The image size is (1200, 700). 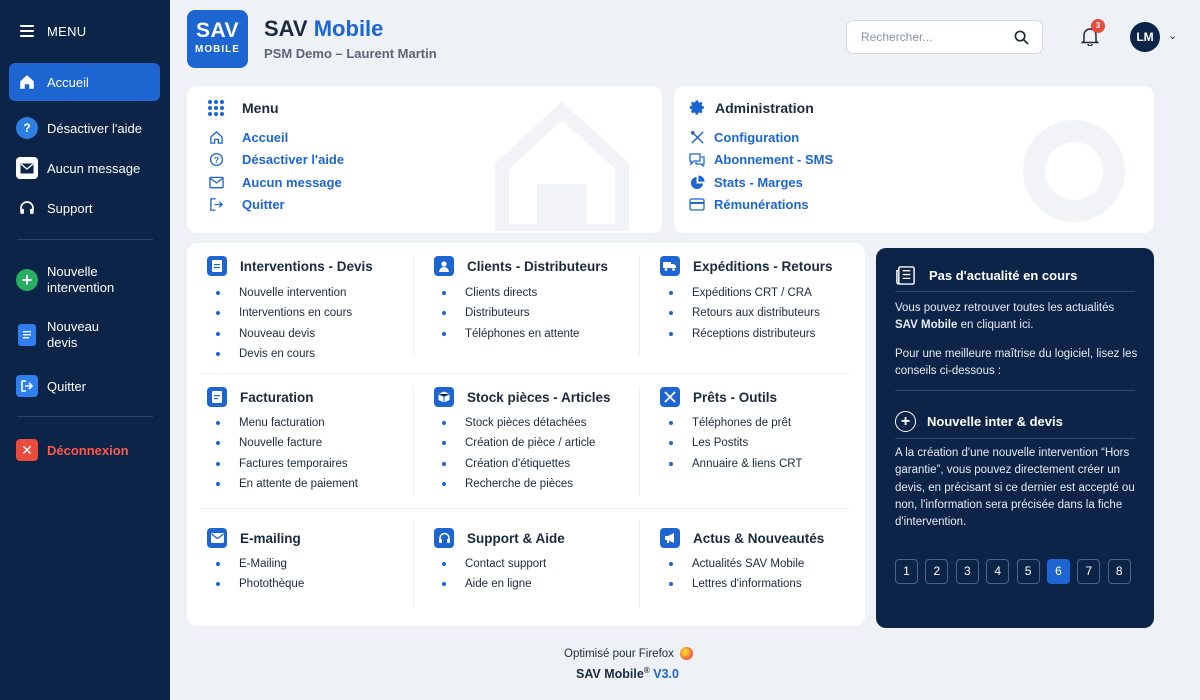 What do you see at coordinates (735, 397) in the screenshot?
I see `module-title-text: Prêts - Outils` at bounding box center [735, 397].